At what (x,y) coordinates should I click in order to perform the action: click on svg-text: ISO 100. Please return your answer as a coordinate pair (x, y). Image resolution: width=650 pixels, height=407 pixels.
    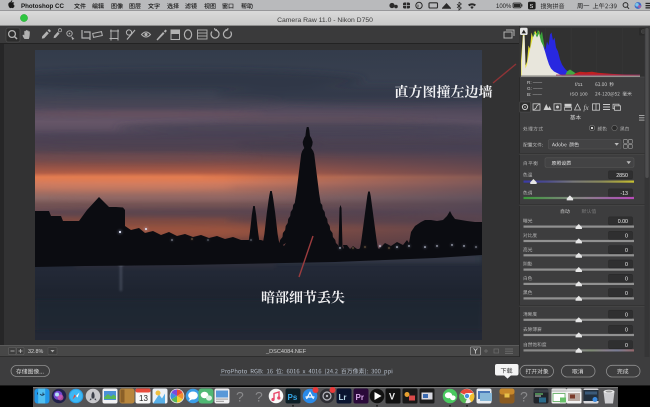
    Looking at the image, I should click on (579, 95).